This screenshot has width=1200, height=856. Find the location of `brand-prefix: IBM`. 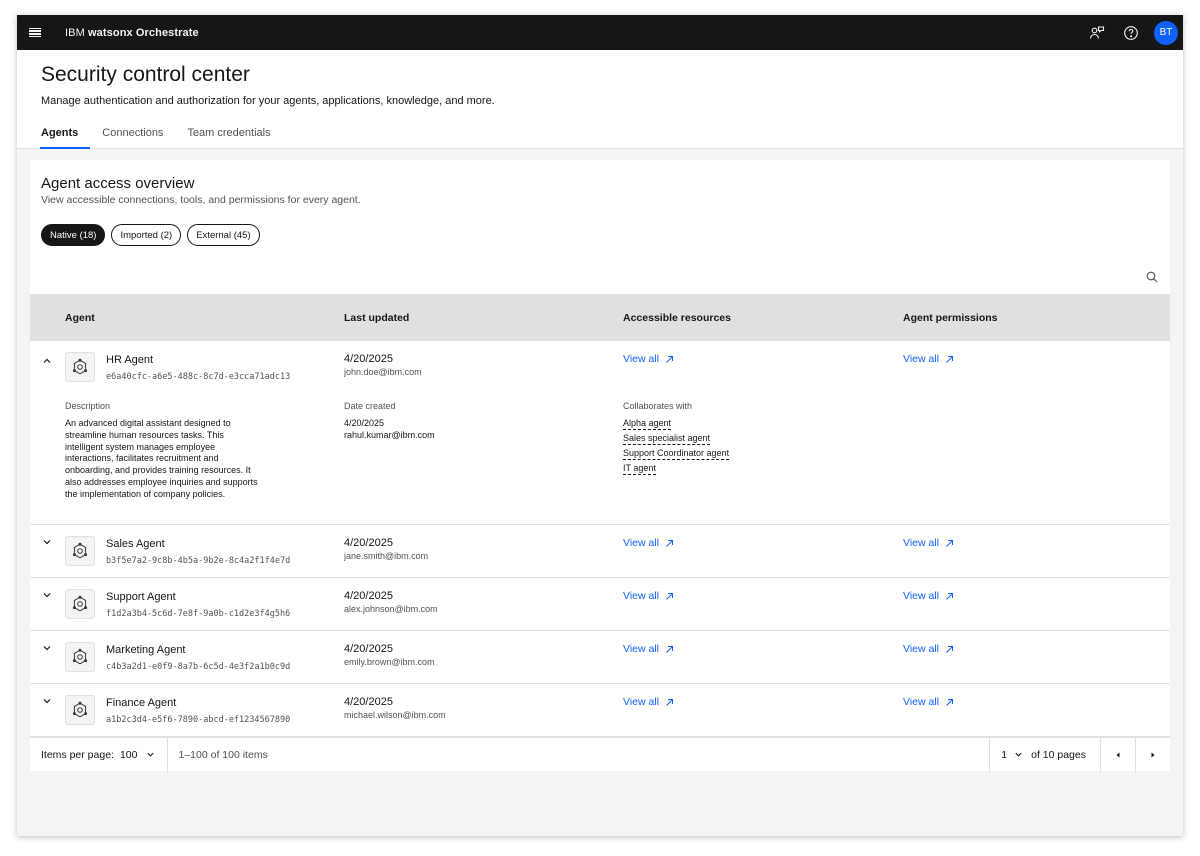

brand-prefix: IBM is located at coordinates (75, 32).